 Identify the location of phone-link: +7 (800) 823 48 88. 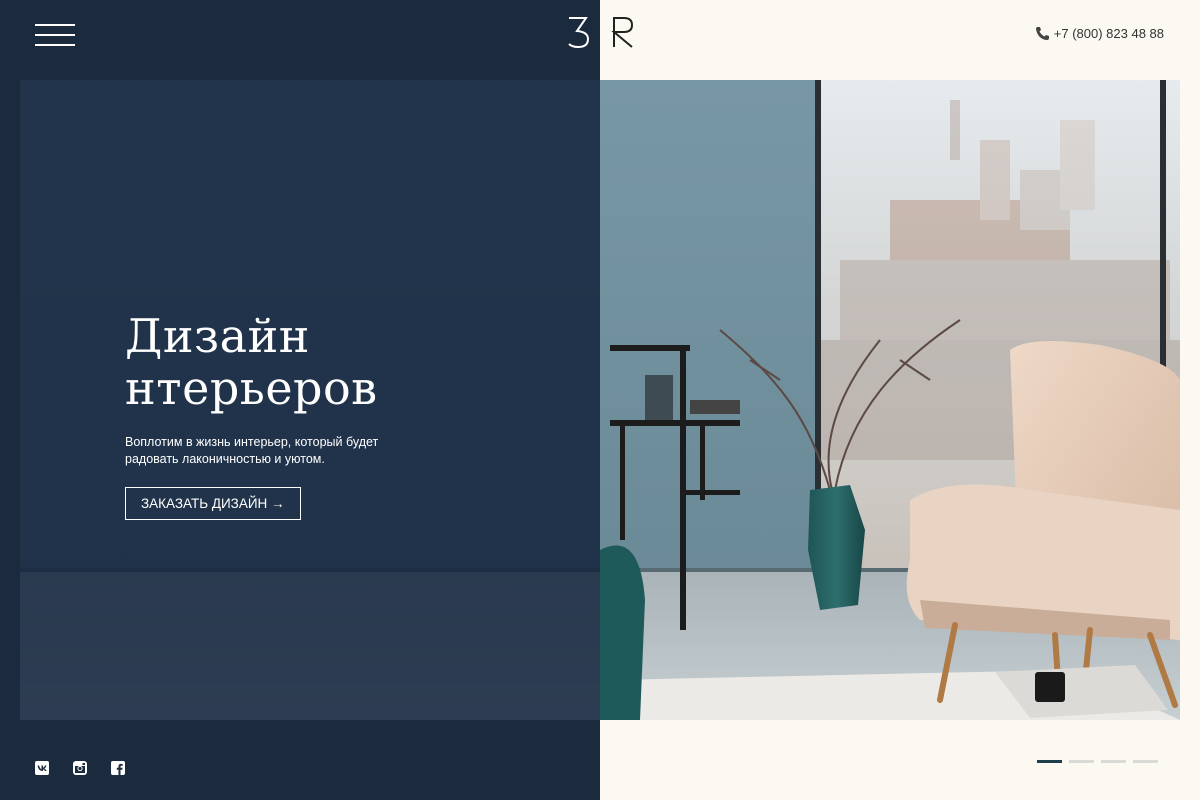
(1099, 33).